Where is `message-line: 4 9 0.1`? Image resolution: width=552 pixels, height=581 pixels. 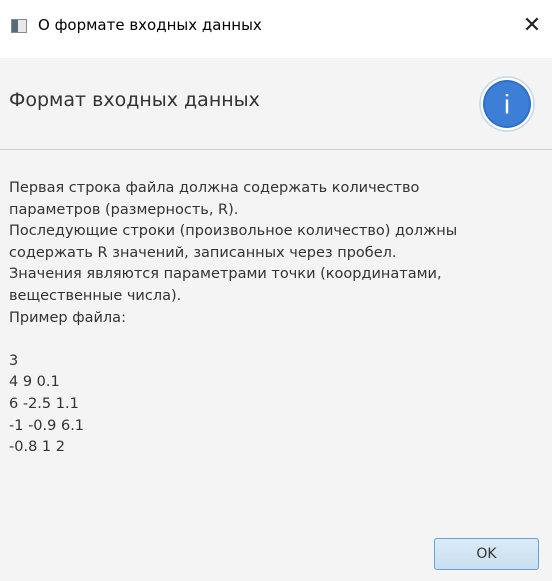
message-line: 4 9 0.1 is located at coordinates (34, 382).